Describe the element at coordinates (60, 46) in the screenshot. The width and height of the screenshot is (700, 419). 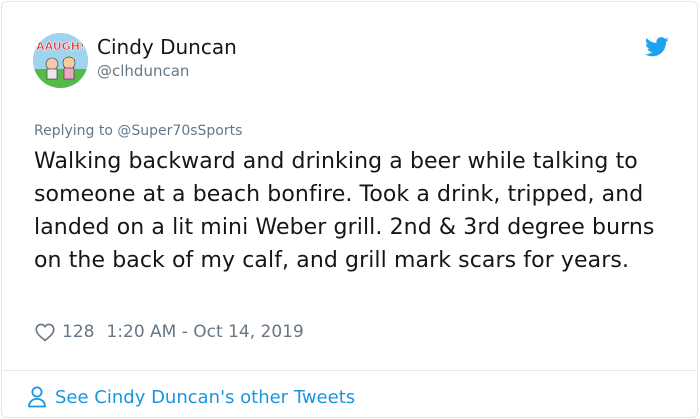
I see `avatar-lettering: AAUGH!` at that location.